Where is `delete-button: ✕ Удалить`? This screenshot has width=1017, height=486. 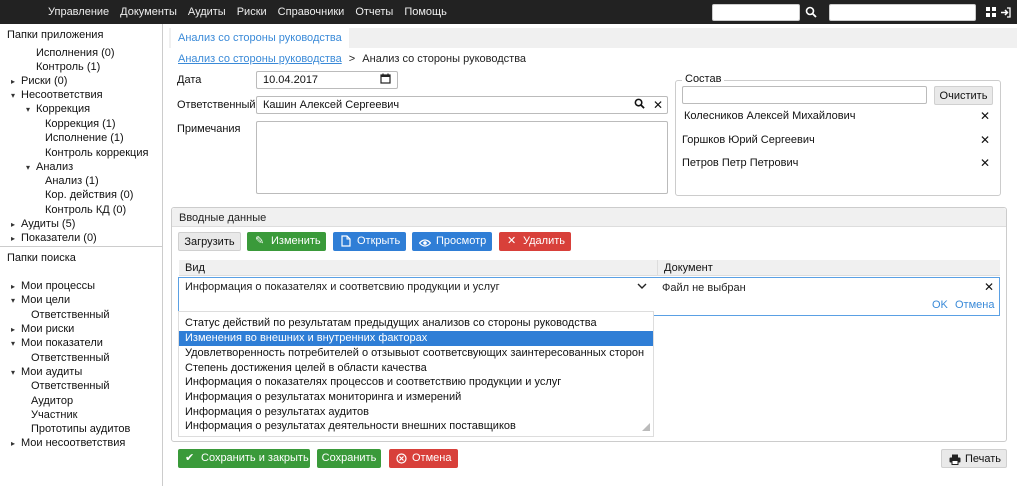 delete-button: ✕ Удалить is located at coordinates (535, 241).